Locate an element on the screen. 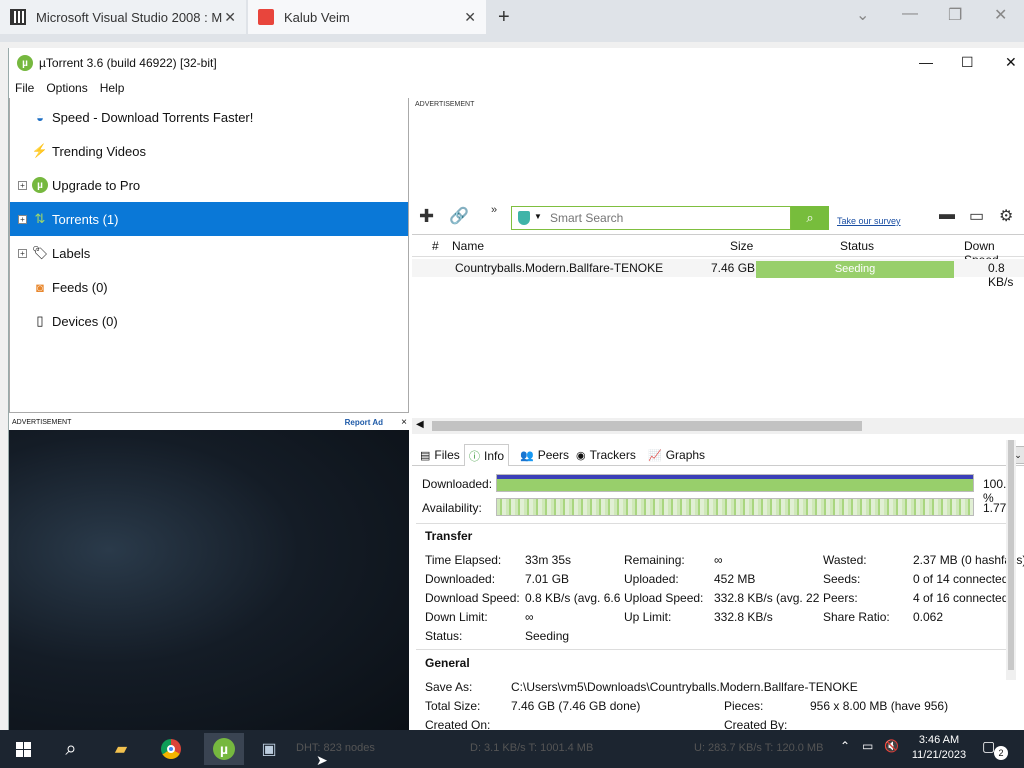  created-on-label: Created On: is located at coordinates (458, 724).